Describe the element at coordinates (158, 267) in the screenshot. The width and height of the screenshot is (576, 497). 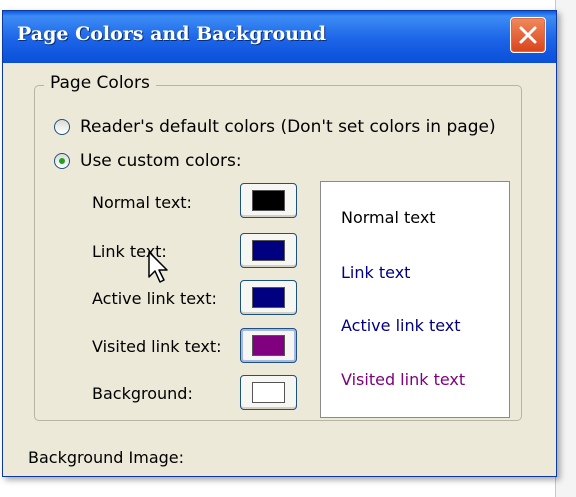
I see `mouse-pointer-icon` at that location.